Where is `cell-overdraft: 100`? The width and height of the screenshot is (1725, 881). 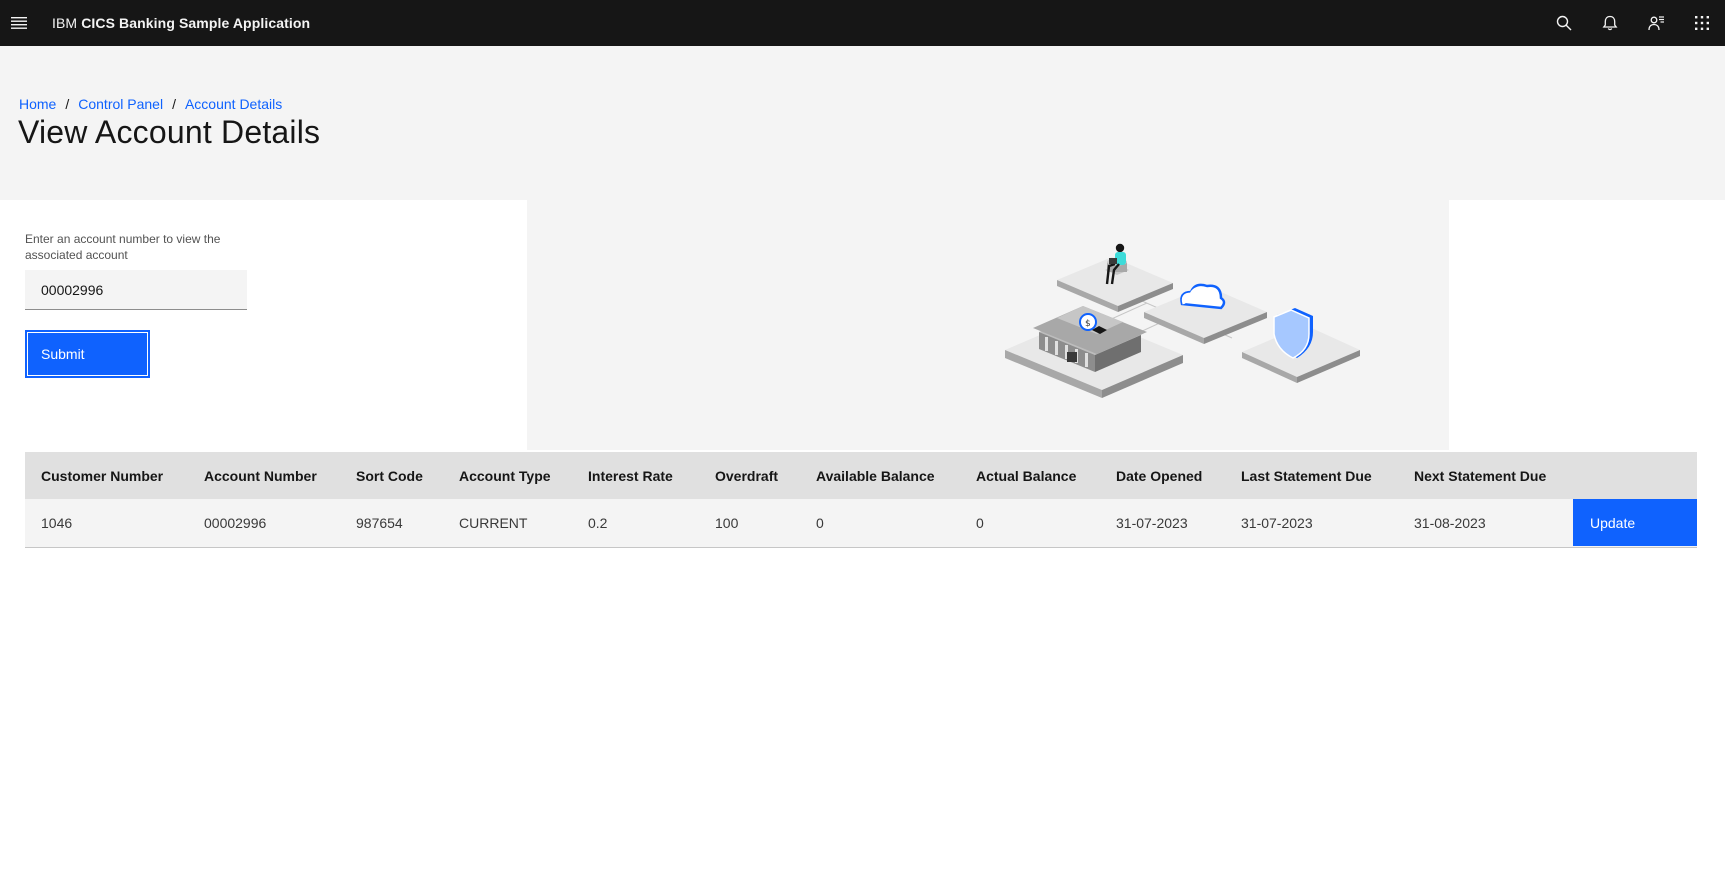
cell-overdraft: 100 is located at coordinates (727, 522).